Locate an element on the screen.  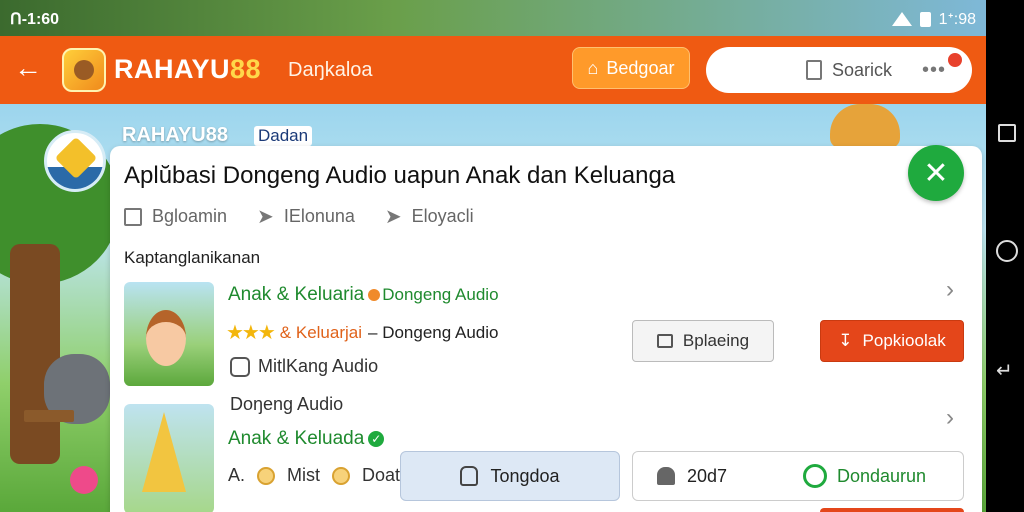
back-arrow-icon: ← is located at coordinates (28, 68).